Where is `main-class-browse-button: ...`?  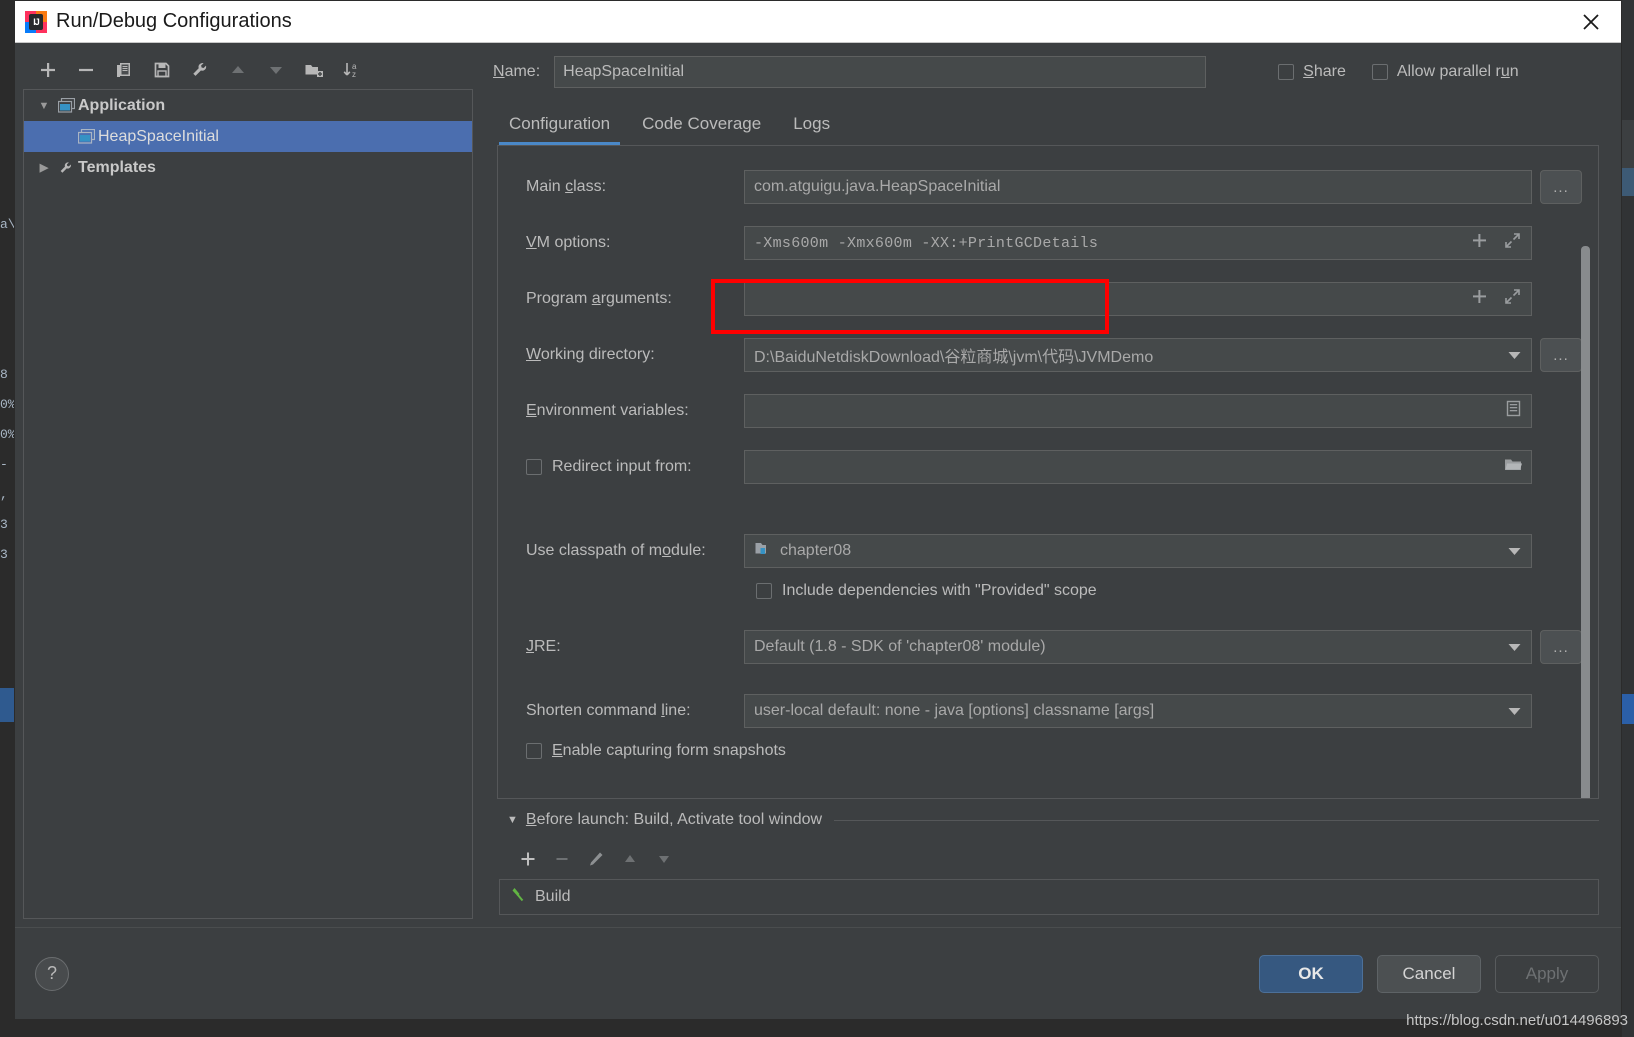
main-class-browse-button: ... is located at coordinates (1561, 187).